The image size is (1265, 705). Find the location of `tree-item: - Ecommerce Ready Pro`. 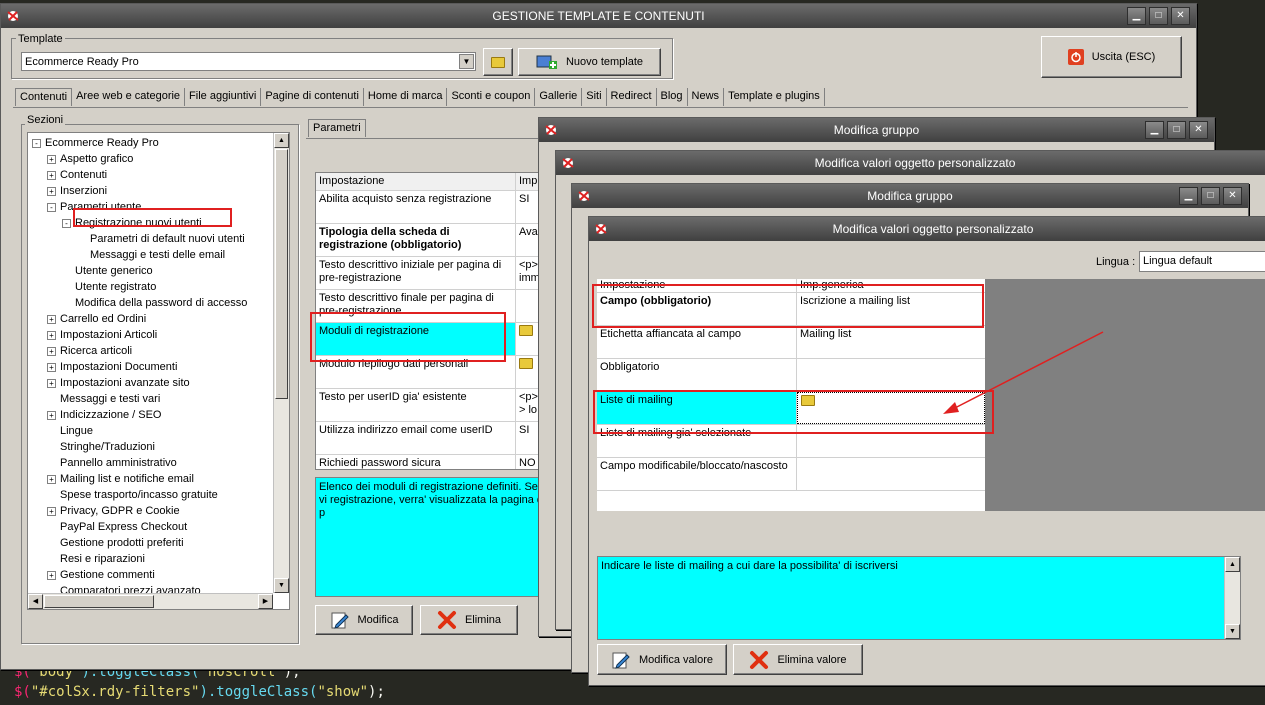

tree-item: - Ecommerce Ready Pro is located at coordinates (95, 143).